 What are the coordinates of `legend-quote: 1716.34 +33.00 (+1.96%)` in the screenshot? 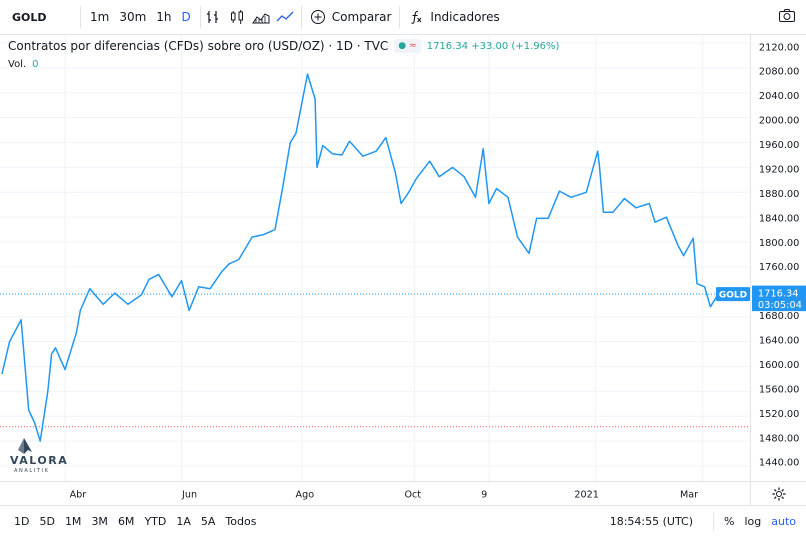 It's located at (493, 46).